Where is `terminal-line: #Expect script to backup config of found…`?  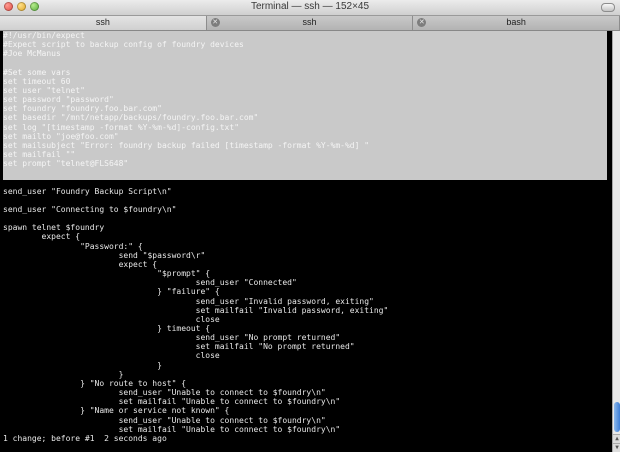
terminal-line: #Expect script to backup config of found… is located at coordinates (123, 45).